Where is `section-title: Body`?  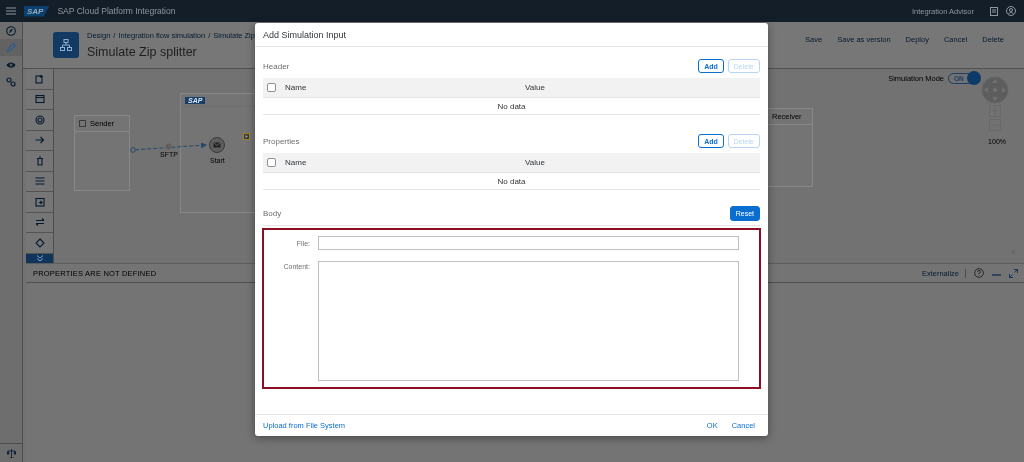 section-title: Body is located at coordinates (272, 213).